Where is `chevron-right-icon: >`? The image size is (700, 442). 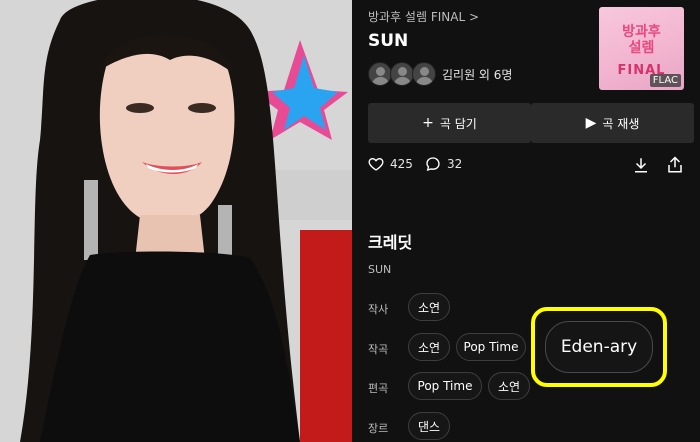
chevron-right-icon: > is located at coordinates (474, 17).